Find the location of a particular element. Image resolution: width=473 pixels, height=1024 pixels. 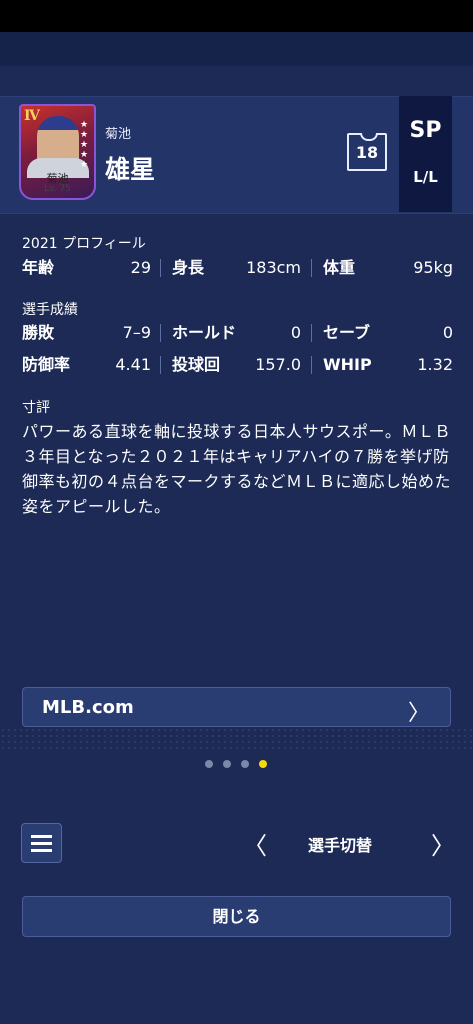

switch-player-label: 選手切替 is located at coordinates (340, 845).